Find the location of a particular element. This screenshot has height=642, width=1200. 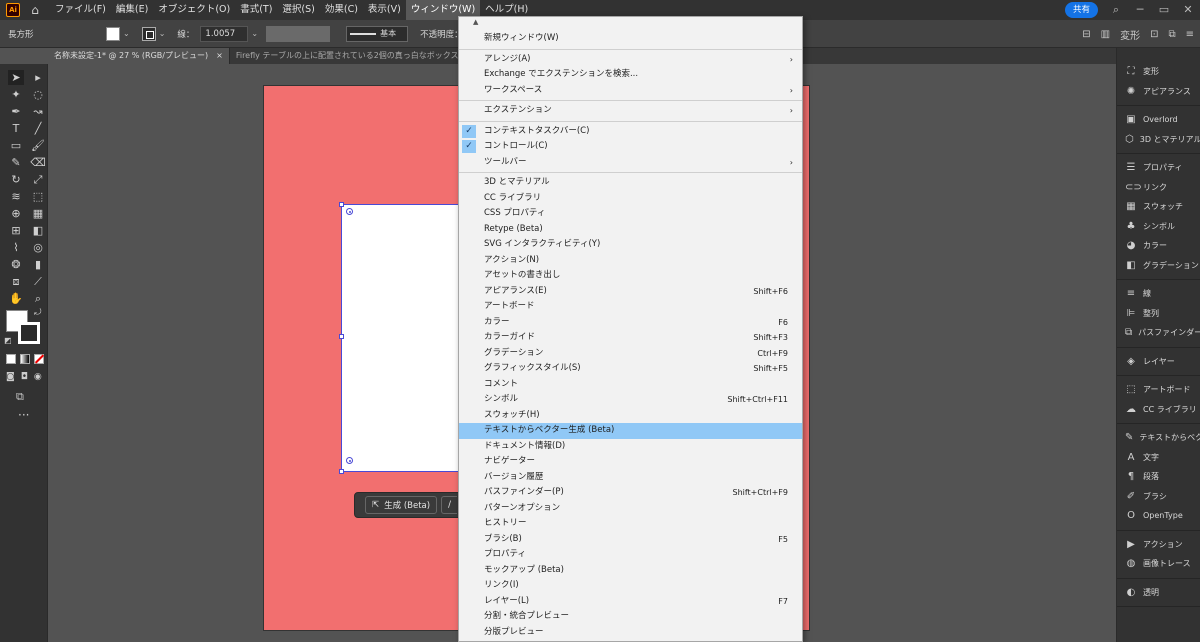

document-tab-inactive: Firefly テーブルの上に配置されている2個の真っ白なボックス 55762 is located at coordinates (362, 56).